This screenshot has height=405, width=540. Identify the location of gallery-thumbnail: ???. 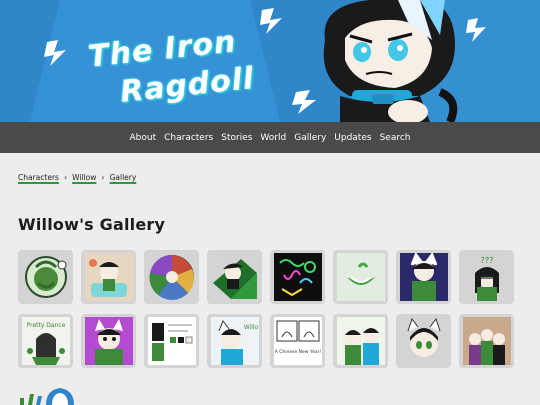
(486, 277).